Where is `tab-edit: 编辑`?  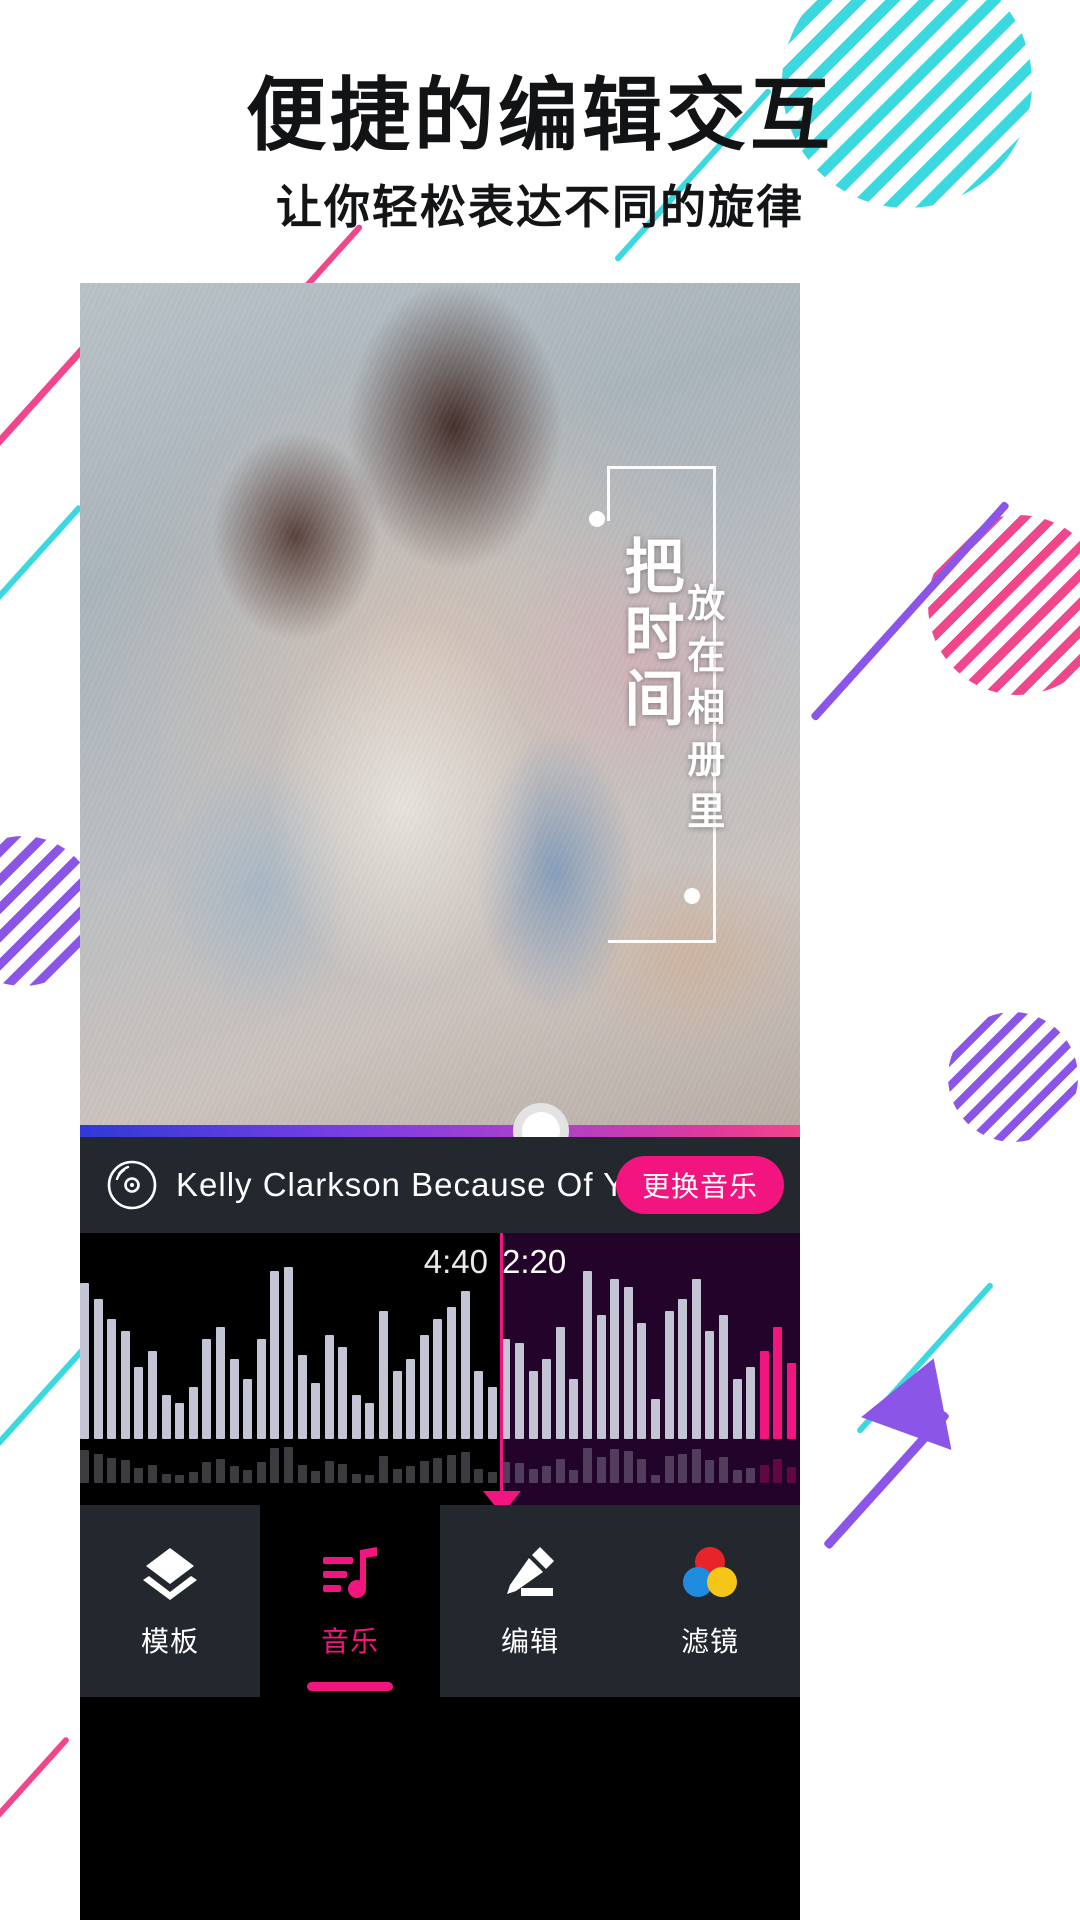
tab-edit: 编辑 is located at coordinates (530, 1601).